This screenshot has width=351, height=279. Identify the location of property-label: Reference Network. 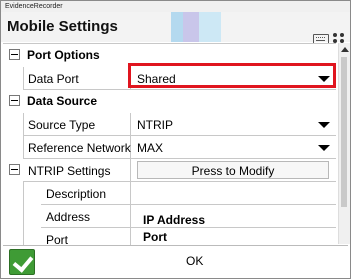
(79, 148).